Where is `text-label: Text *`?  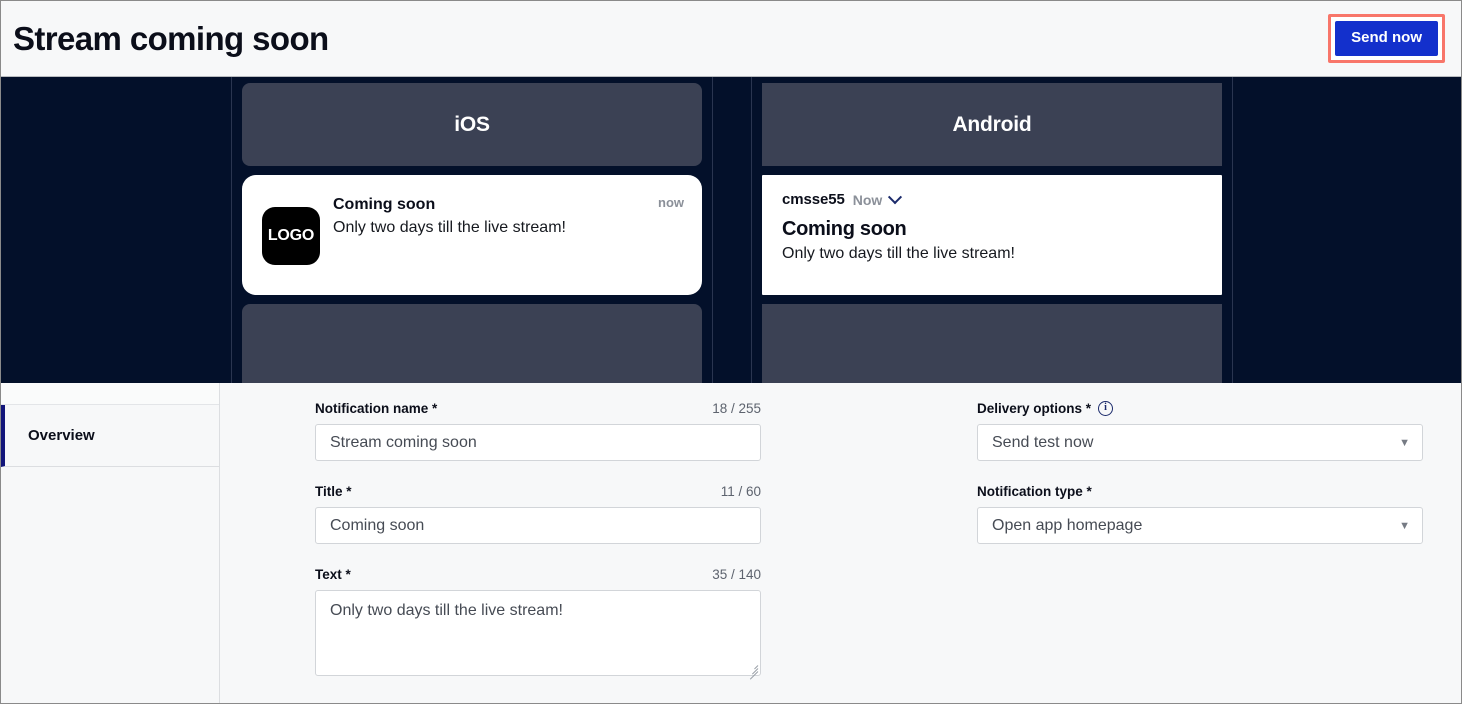 text-label: Text * is located at coordinates (333, 574).